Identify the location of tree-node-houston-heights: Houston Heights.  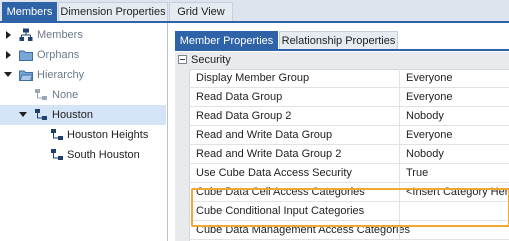
(83, 135).